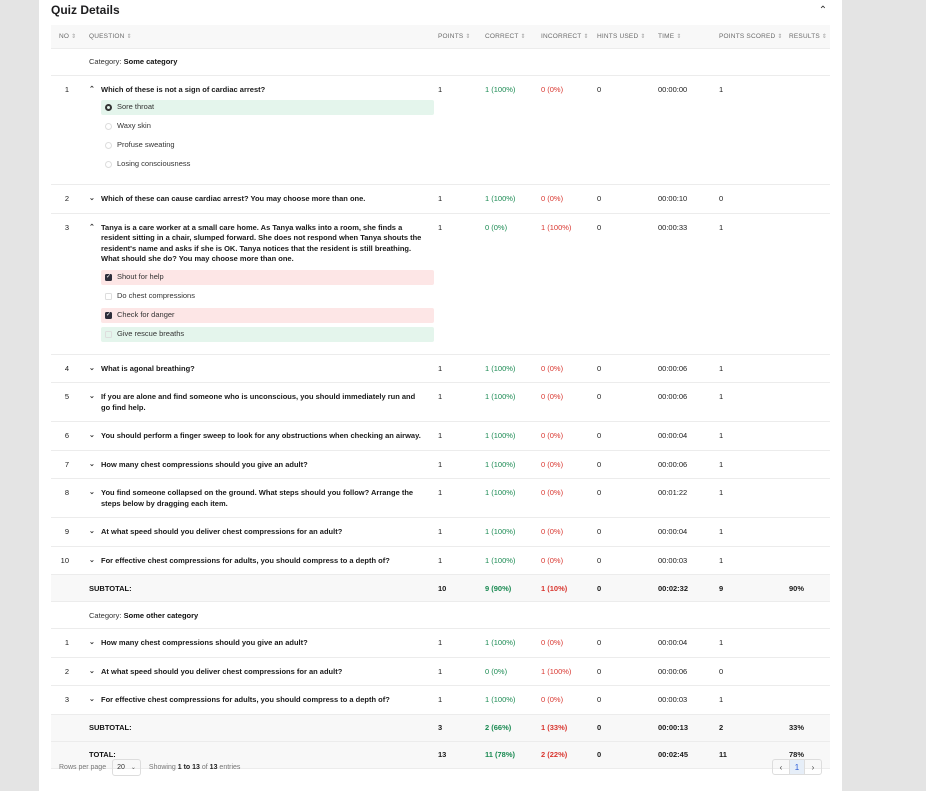 The height and width of the screenshot is (791, 926). Describe the element at coordinates (569, 37) in the screenshot. I see `column-header-incorrect: INCORRECT ⇕` at that location.